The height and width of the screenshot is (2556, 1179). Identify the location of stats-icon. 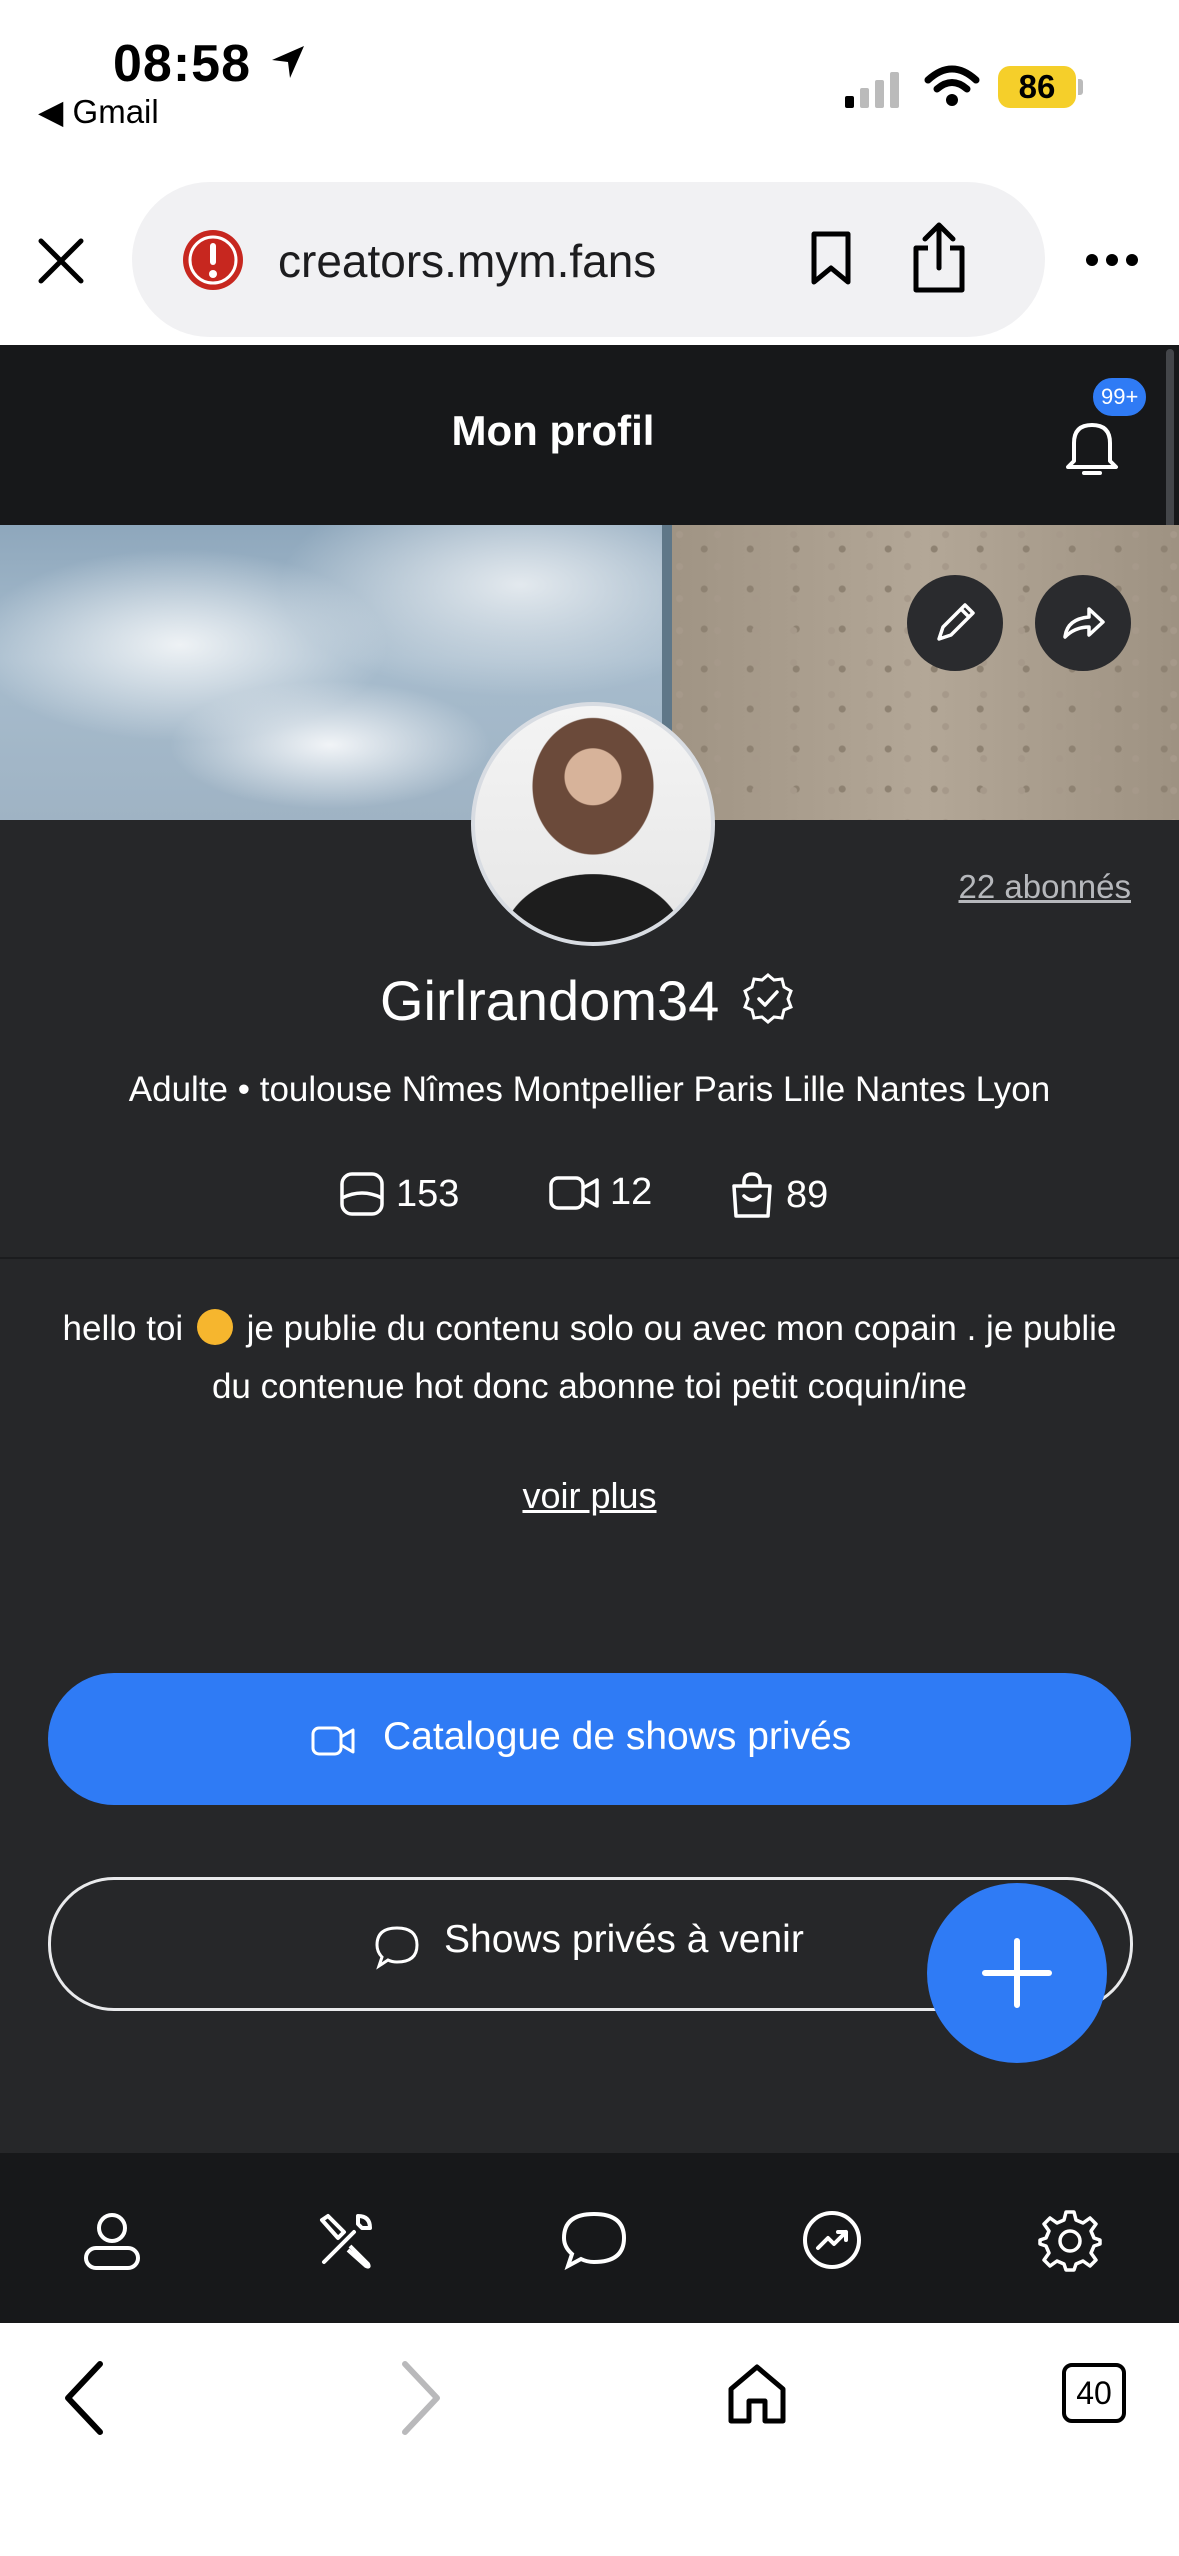
(832, 2240).